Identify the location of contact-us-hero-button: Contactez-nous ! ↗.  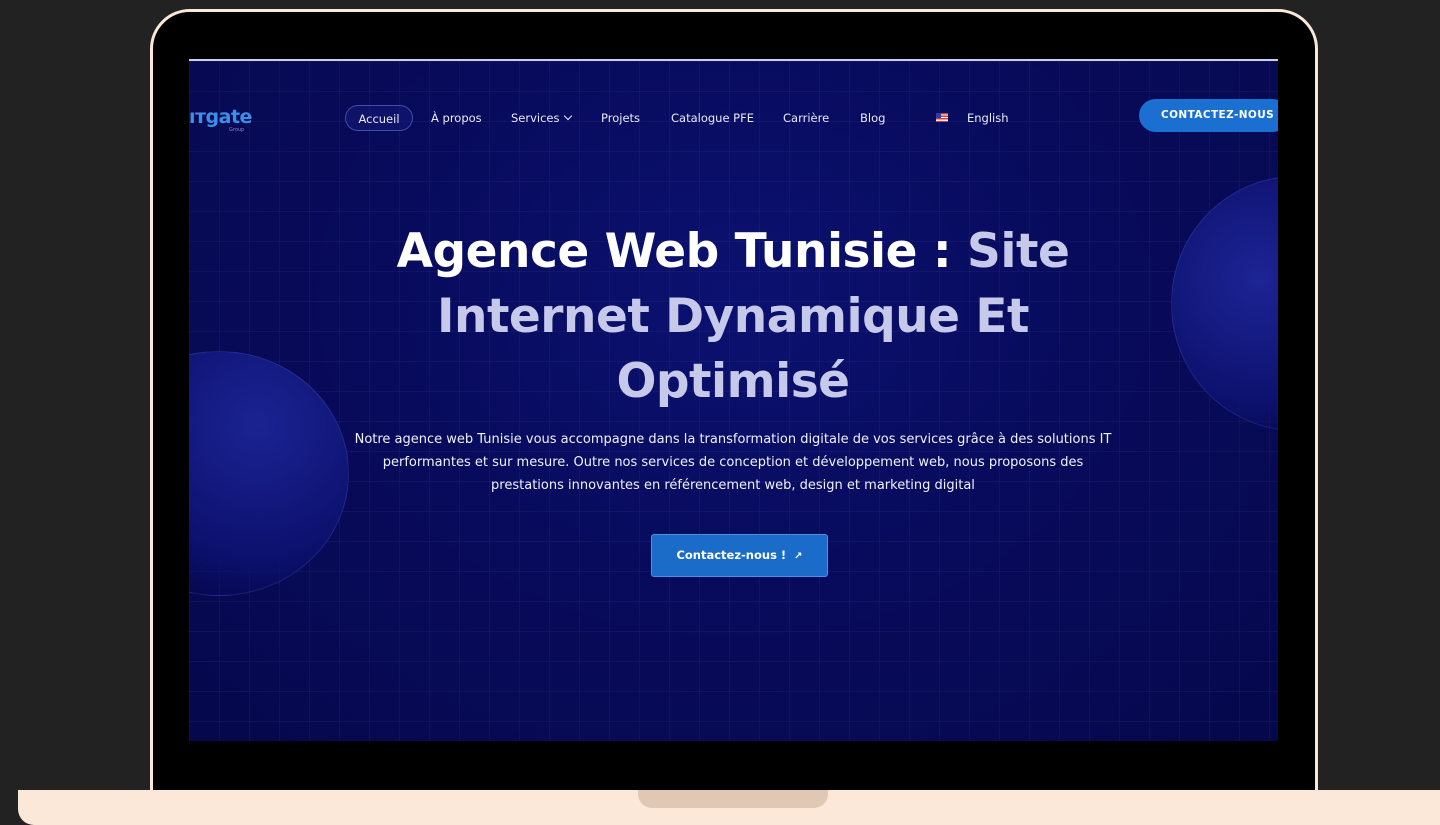
(739, 555).